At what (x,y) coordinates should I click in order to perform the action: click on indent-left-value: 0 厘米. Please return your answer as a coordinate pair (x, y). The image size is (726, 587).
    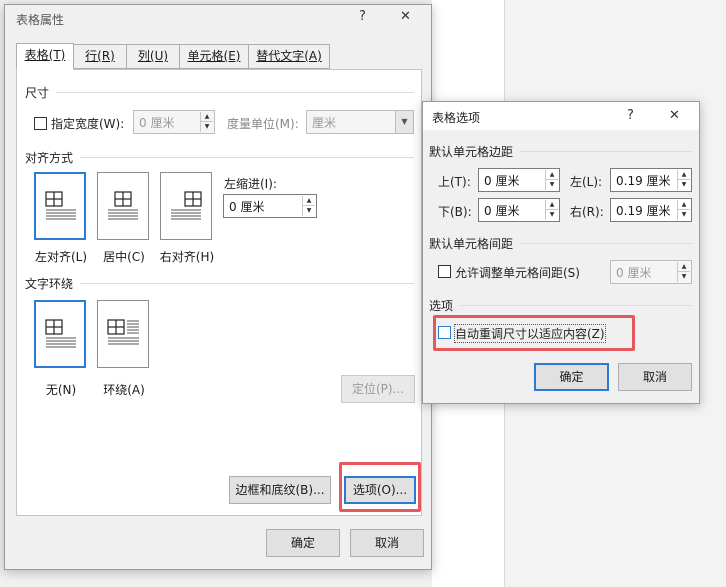
    Looking at the image, I should click on (247, 207).